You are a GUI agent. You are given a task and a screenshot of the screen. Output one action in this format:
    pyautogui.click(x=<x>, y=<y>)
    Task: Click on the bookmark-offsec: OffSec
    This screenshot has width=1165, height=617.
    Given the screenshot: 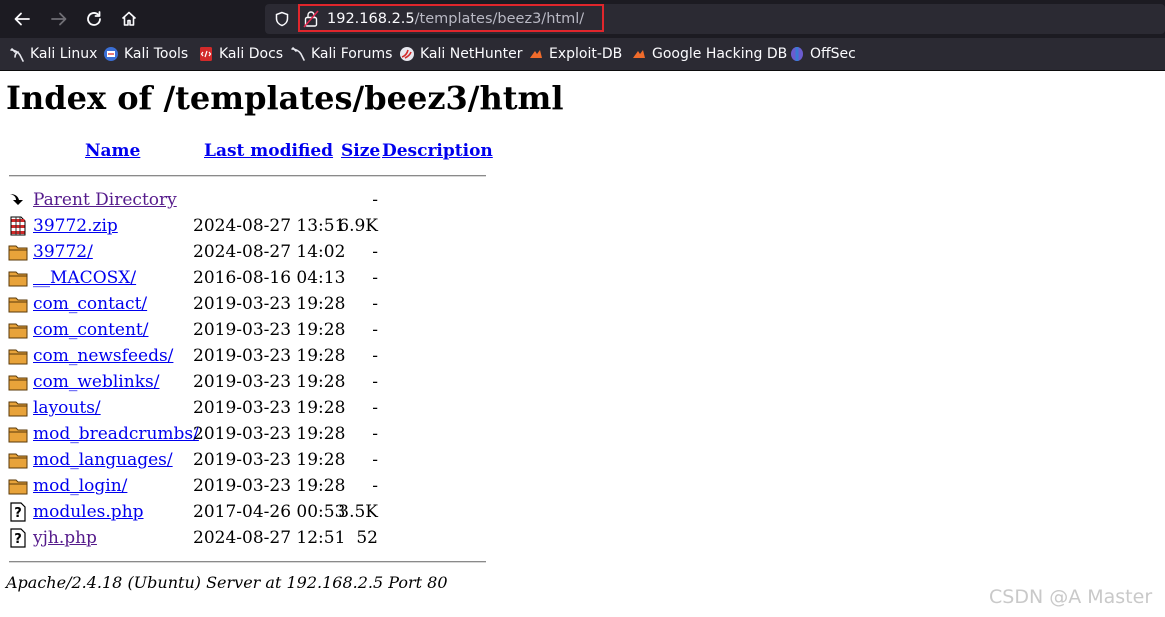 What is the action you would take?
    pyautogui.click(x=822, y=54)
    